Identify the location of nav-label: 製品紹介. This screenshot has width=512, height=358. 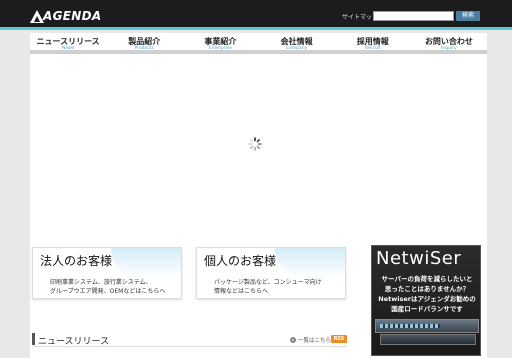
(144, 41).